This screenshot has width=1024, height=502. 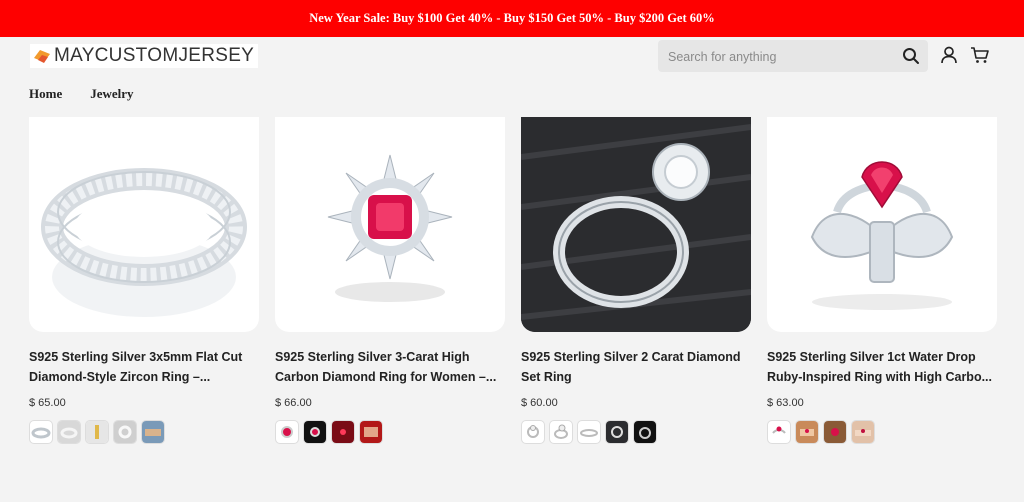 What do you see at coordinates (111, 94) in the screenshot?
I see `nav-jewelry: Jewelry` at bounding box center [111, 94].